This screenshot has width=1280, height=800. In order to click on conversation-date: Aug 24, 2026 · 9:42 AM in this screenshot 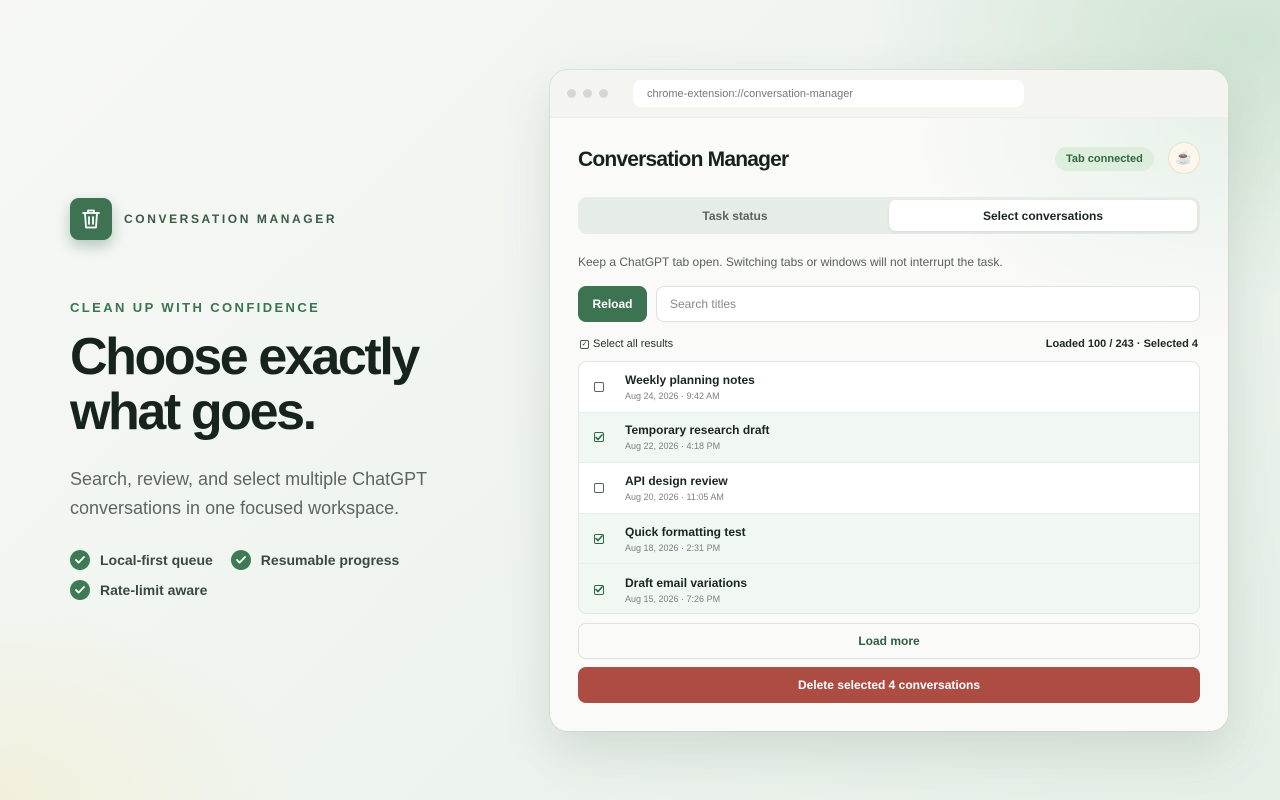, I will do `click(672, 395)`.